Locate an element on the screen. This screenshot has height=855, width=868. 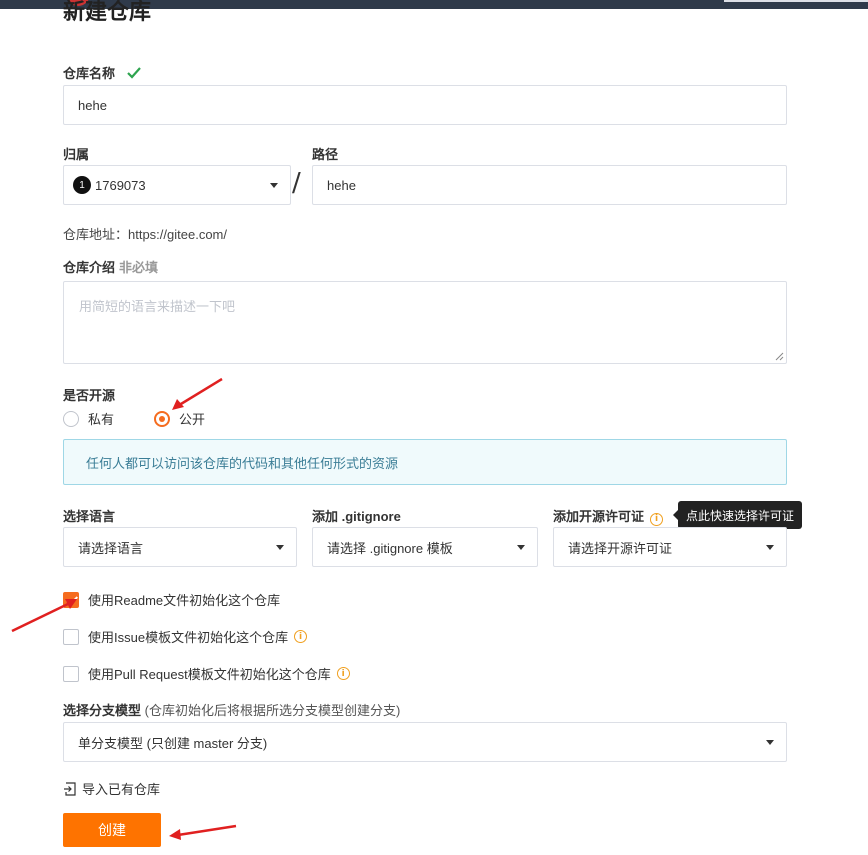
license-tooltip: 点此快速选择许可证 is located at coordinates (737, 515).